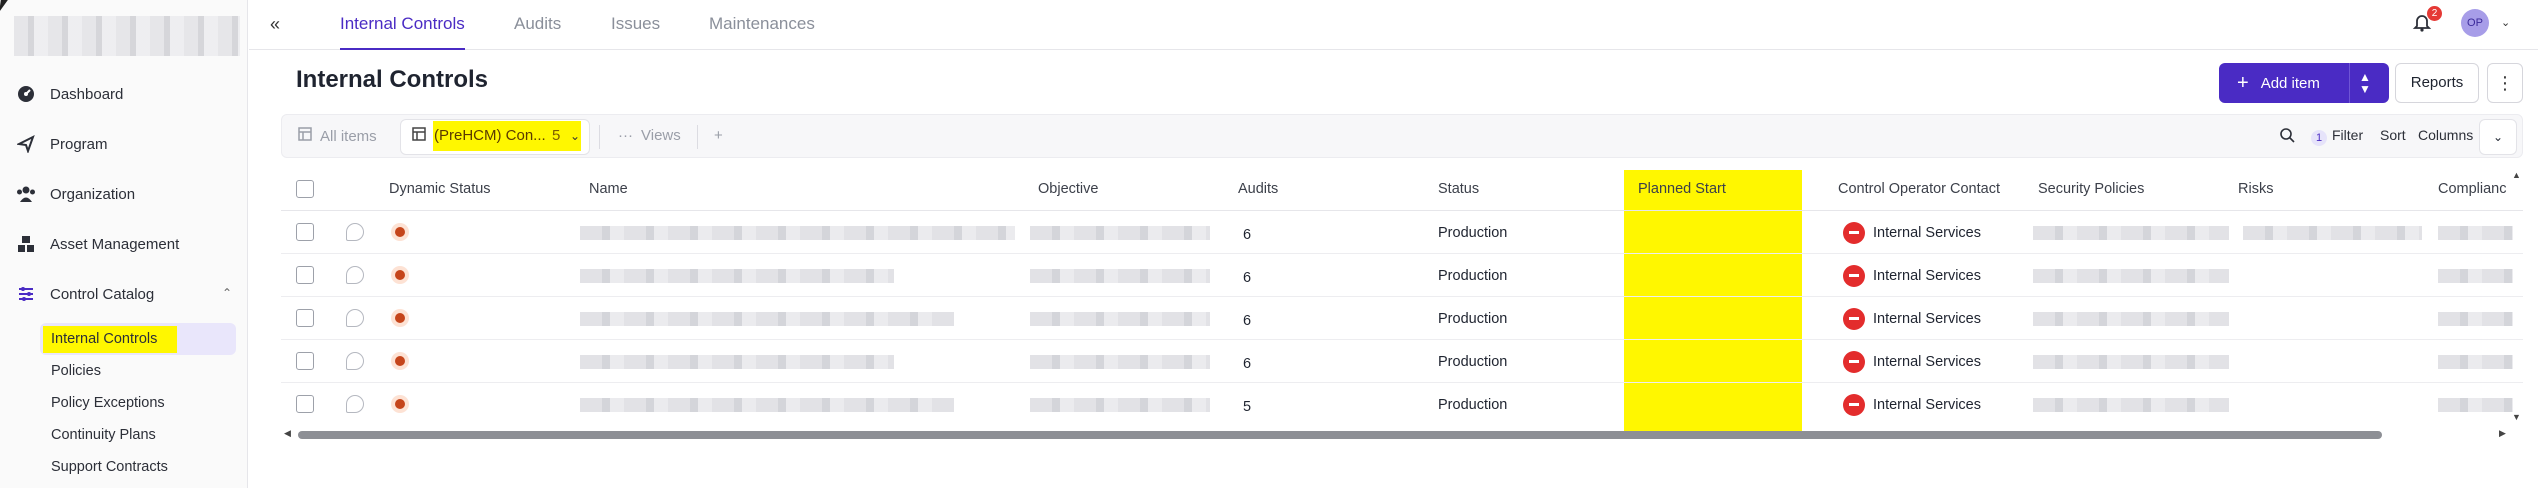 This screenshot has height=488, width=2538. I want to click on collapse-sidebar-icon: «, so click(275, 24).